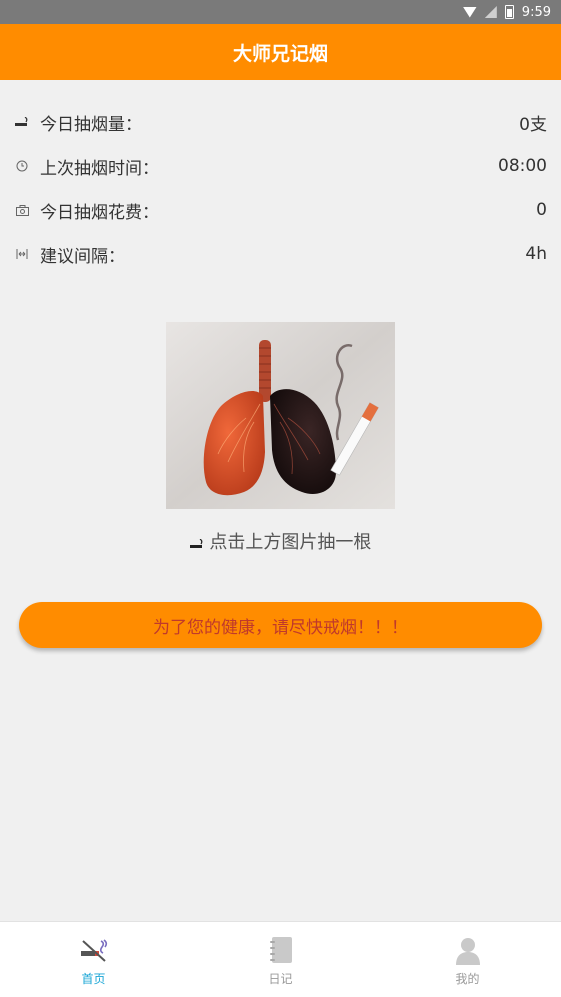 The width and height of the screenshot is (561, 997). What do you see at coordinates (290, 542) in the screenshot?
I see `tap-hint-text: 点击上方图片抽一根` at bounding box center [290, 542].